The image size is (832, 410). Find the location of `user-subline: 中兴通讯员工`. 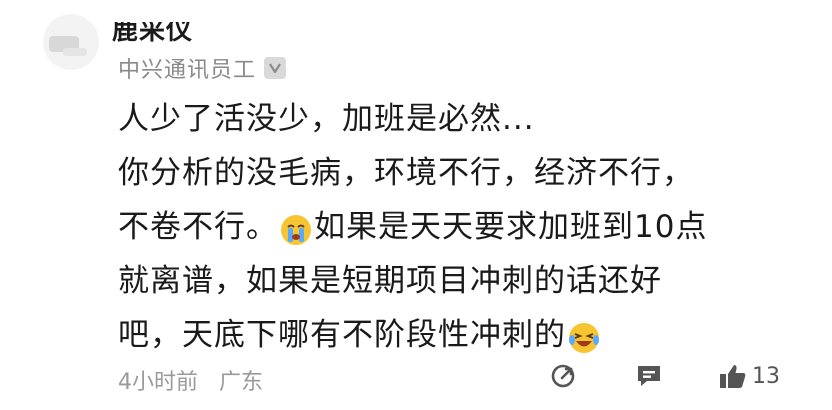

user-subline: 中兴通讯员工 is located at coordinates (202, 68).